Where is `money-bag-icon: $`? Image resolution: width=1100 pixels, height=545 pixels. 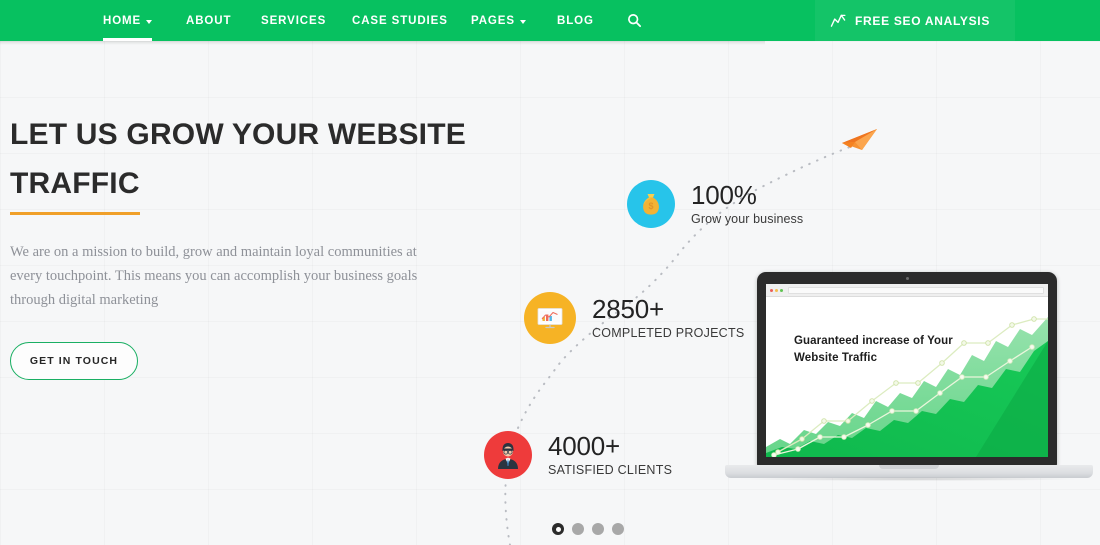
money-bag-icon: $ is located at coordinates (651, 204).